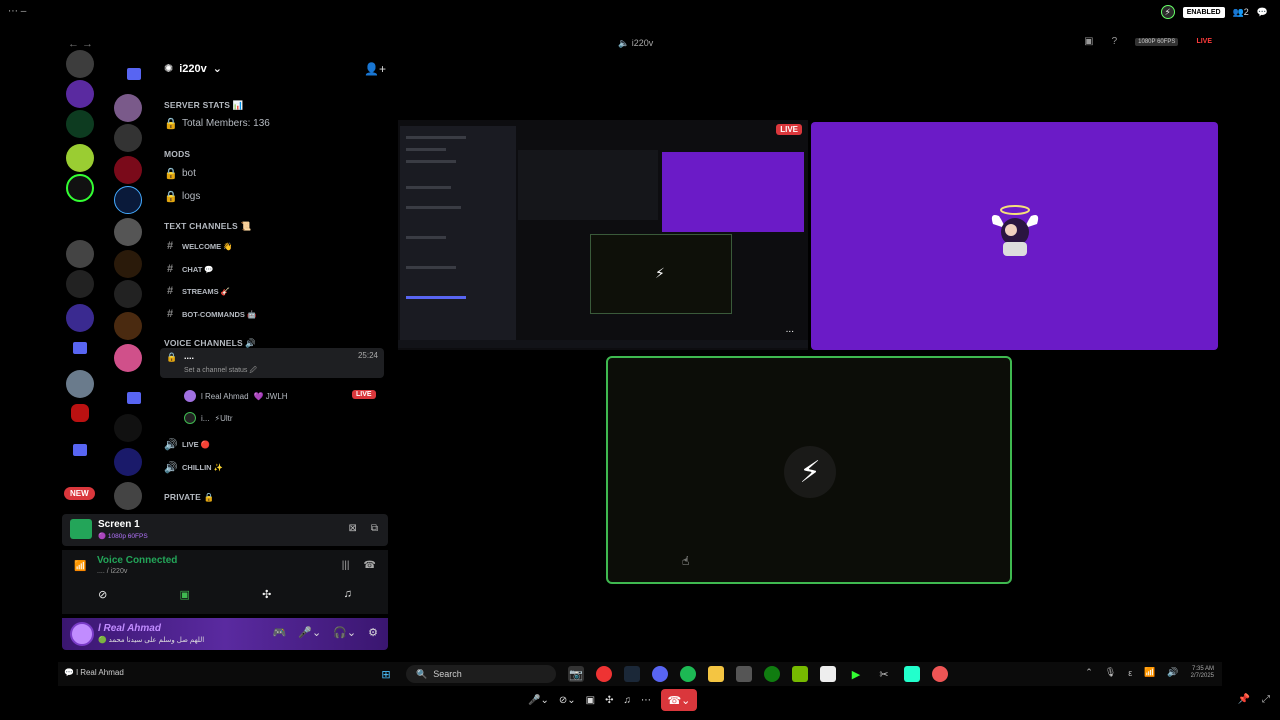 The width and height of the screenshot is (1280, 720). Describe the element at coordinates (208, 418) in the screenshot. I see `voice-member: i... ⚡Ultr` at that location.